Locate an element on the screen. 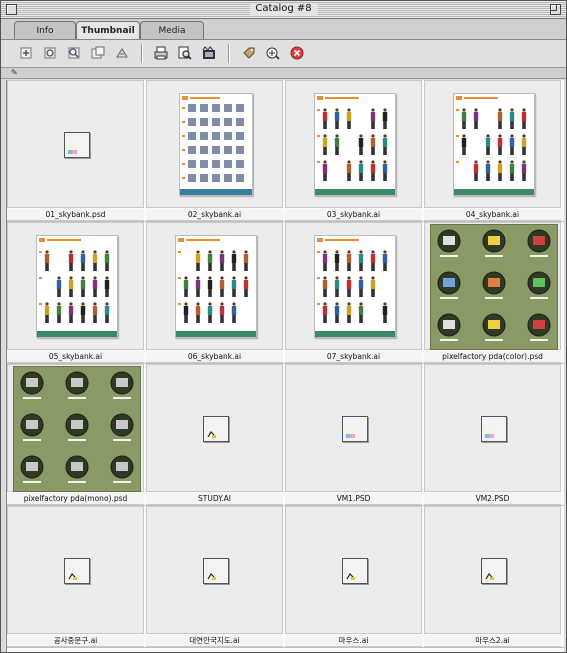  catalog-item: STUDY.AI is located at coordinates (215, 435).